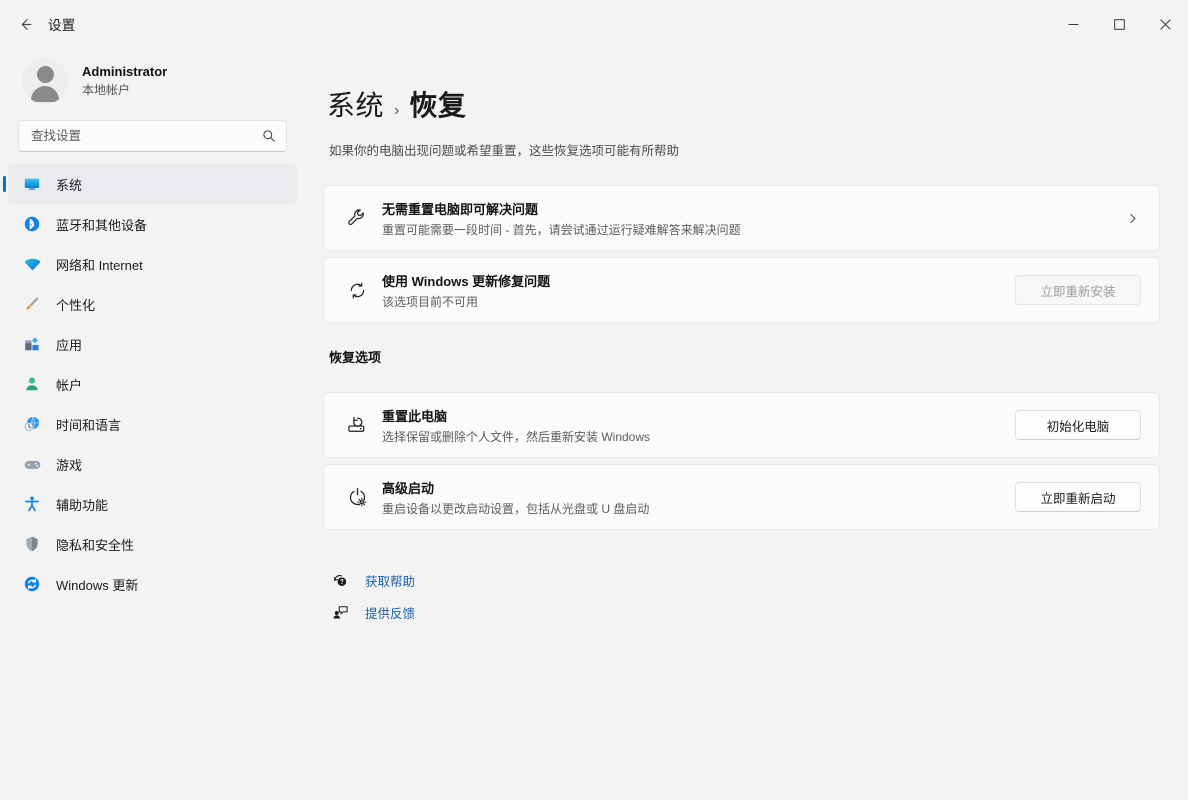 This screenshot has width=1188, height=800. Describe the element at coordinates (32, 464) in the screenshot. I see `gamepad-icon` at that location.